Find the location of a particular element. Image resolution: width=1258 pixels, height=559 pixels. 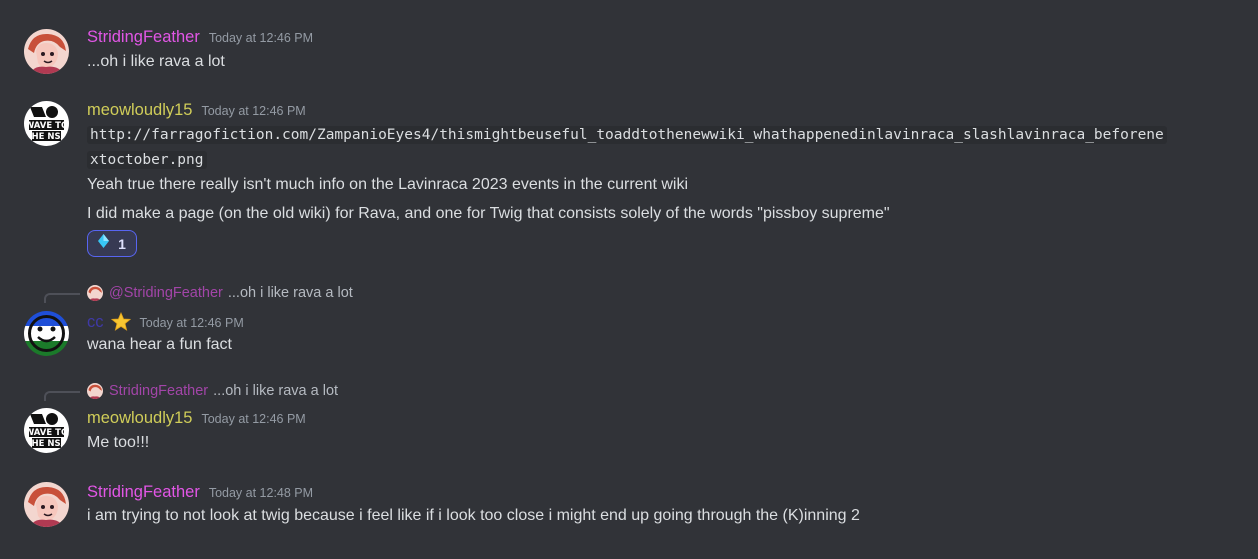

reaction-button: 1 is located at coordinates (112, 243).